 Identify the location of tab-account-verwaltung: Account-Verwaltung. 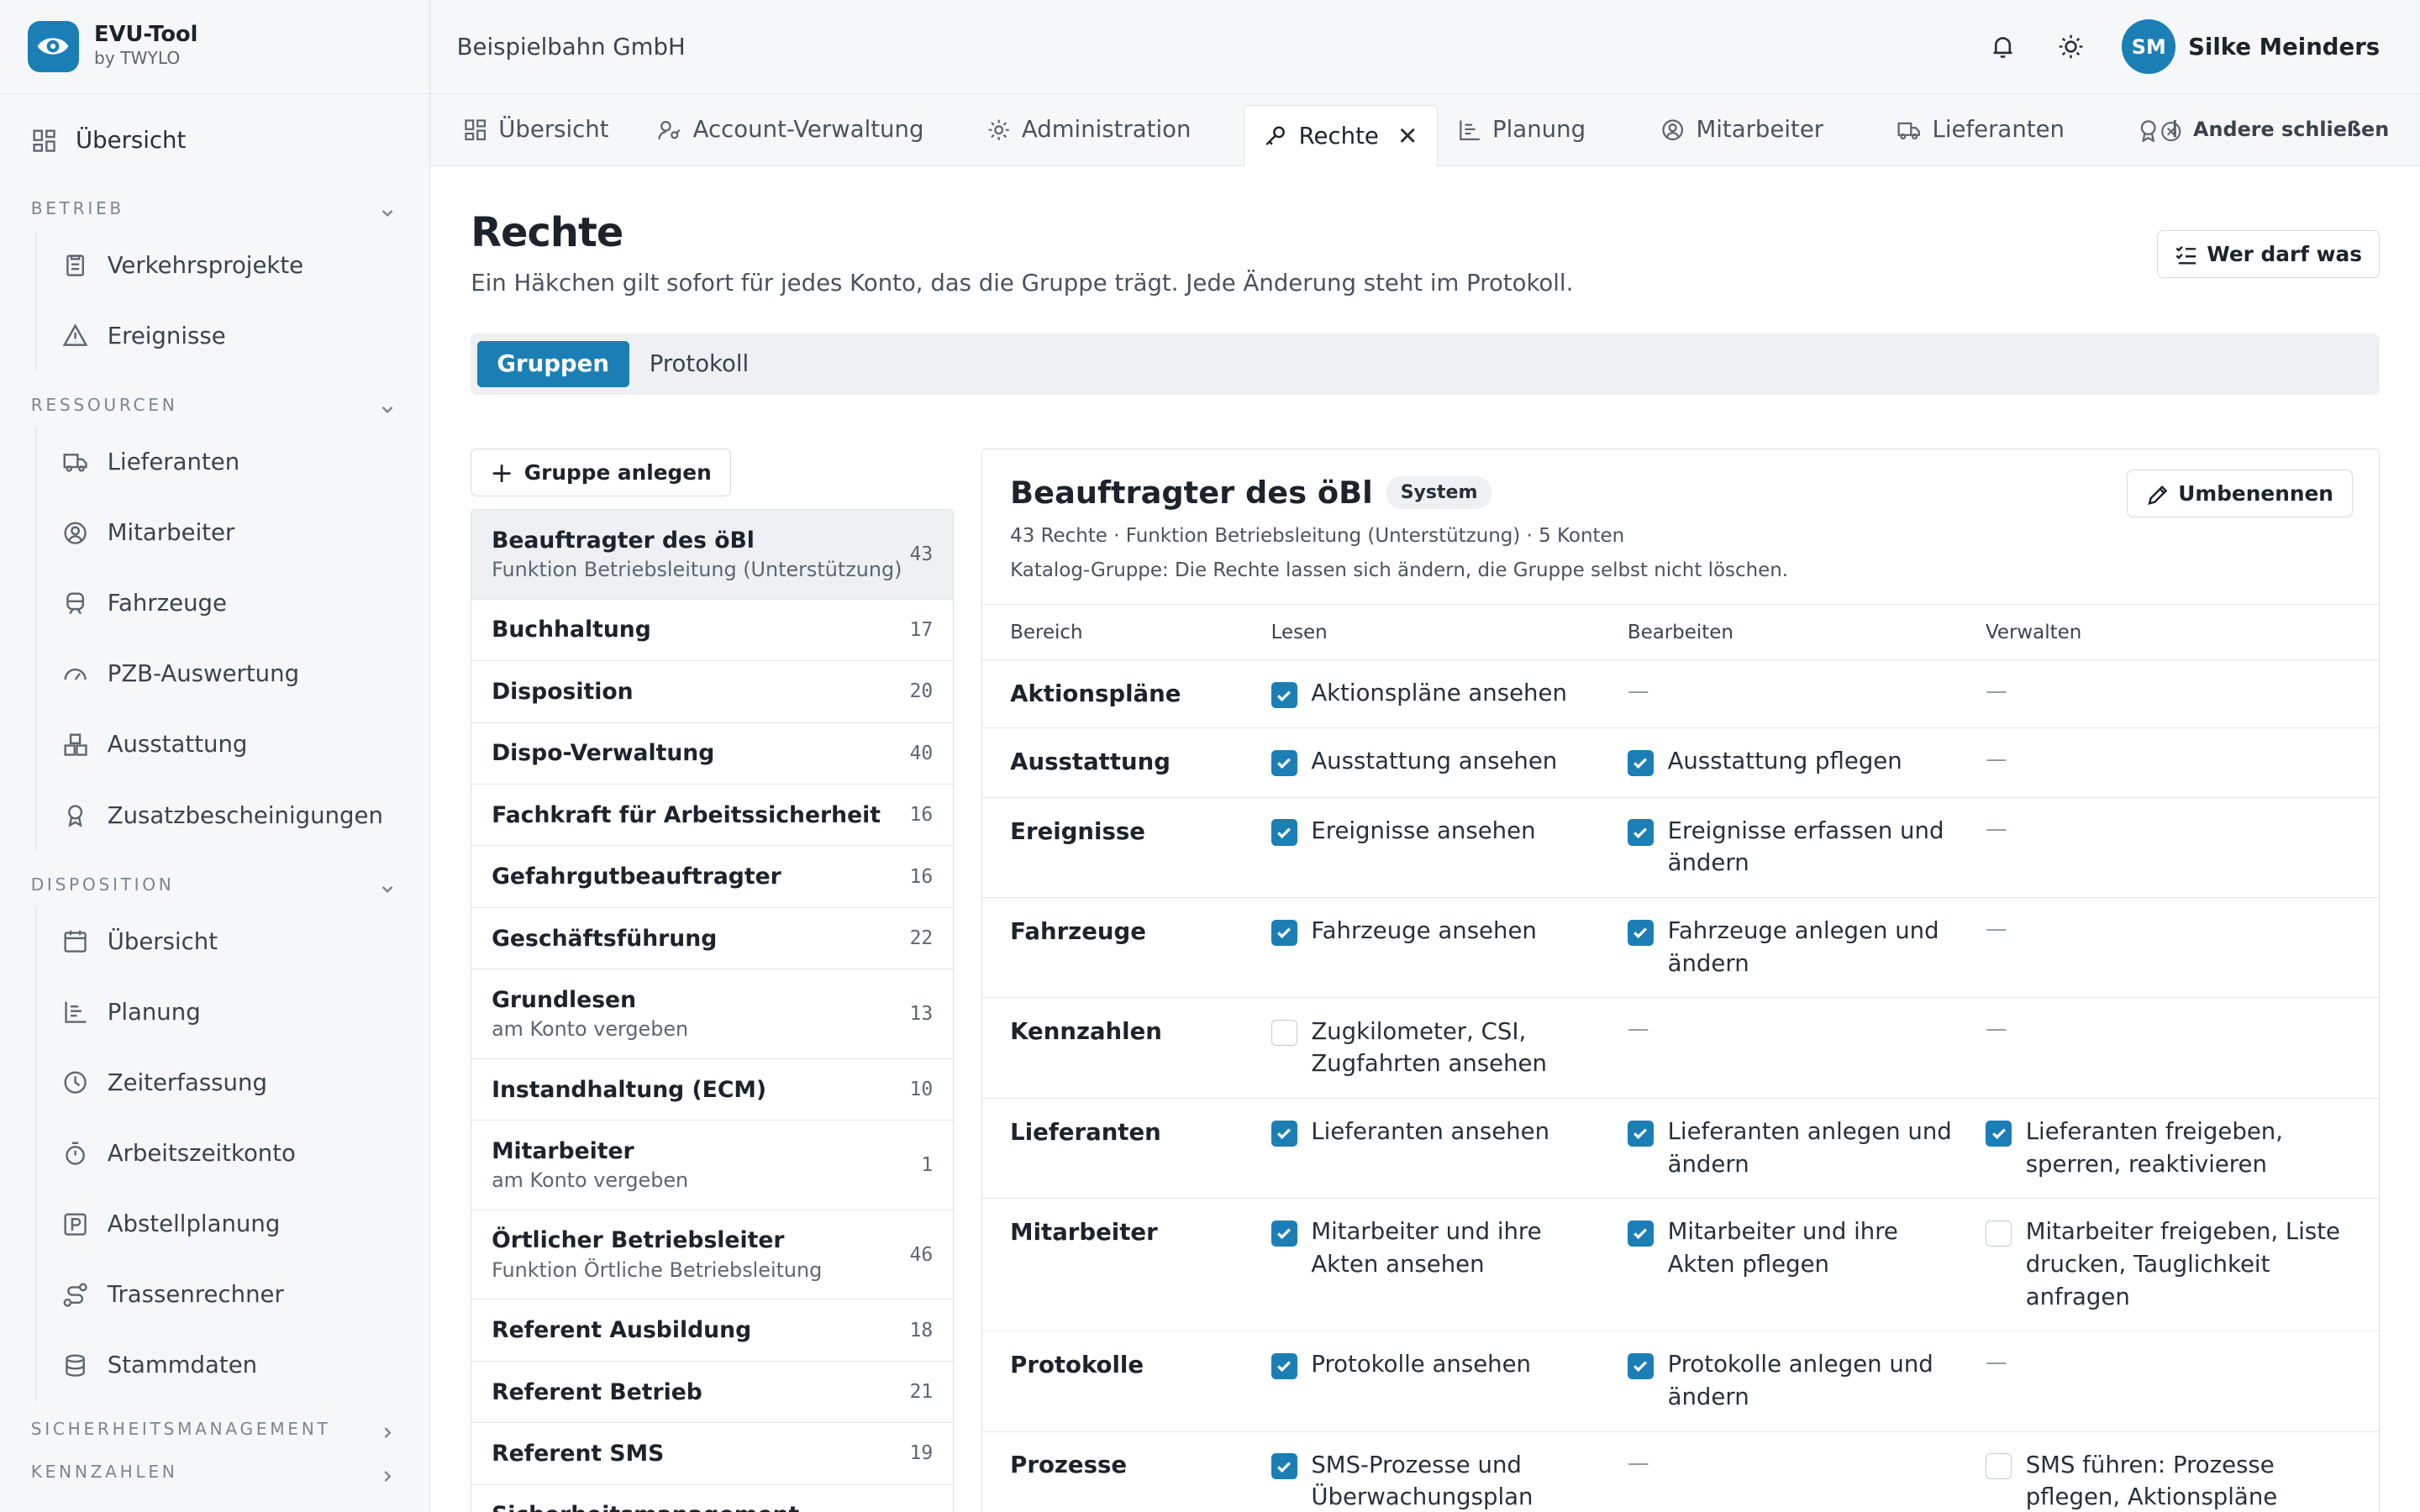
(790, 129).